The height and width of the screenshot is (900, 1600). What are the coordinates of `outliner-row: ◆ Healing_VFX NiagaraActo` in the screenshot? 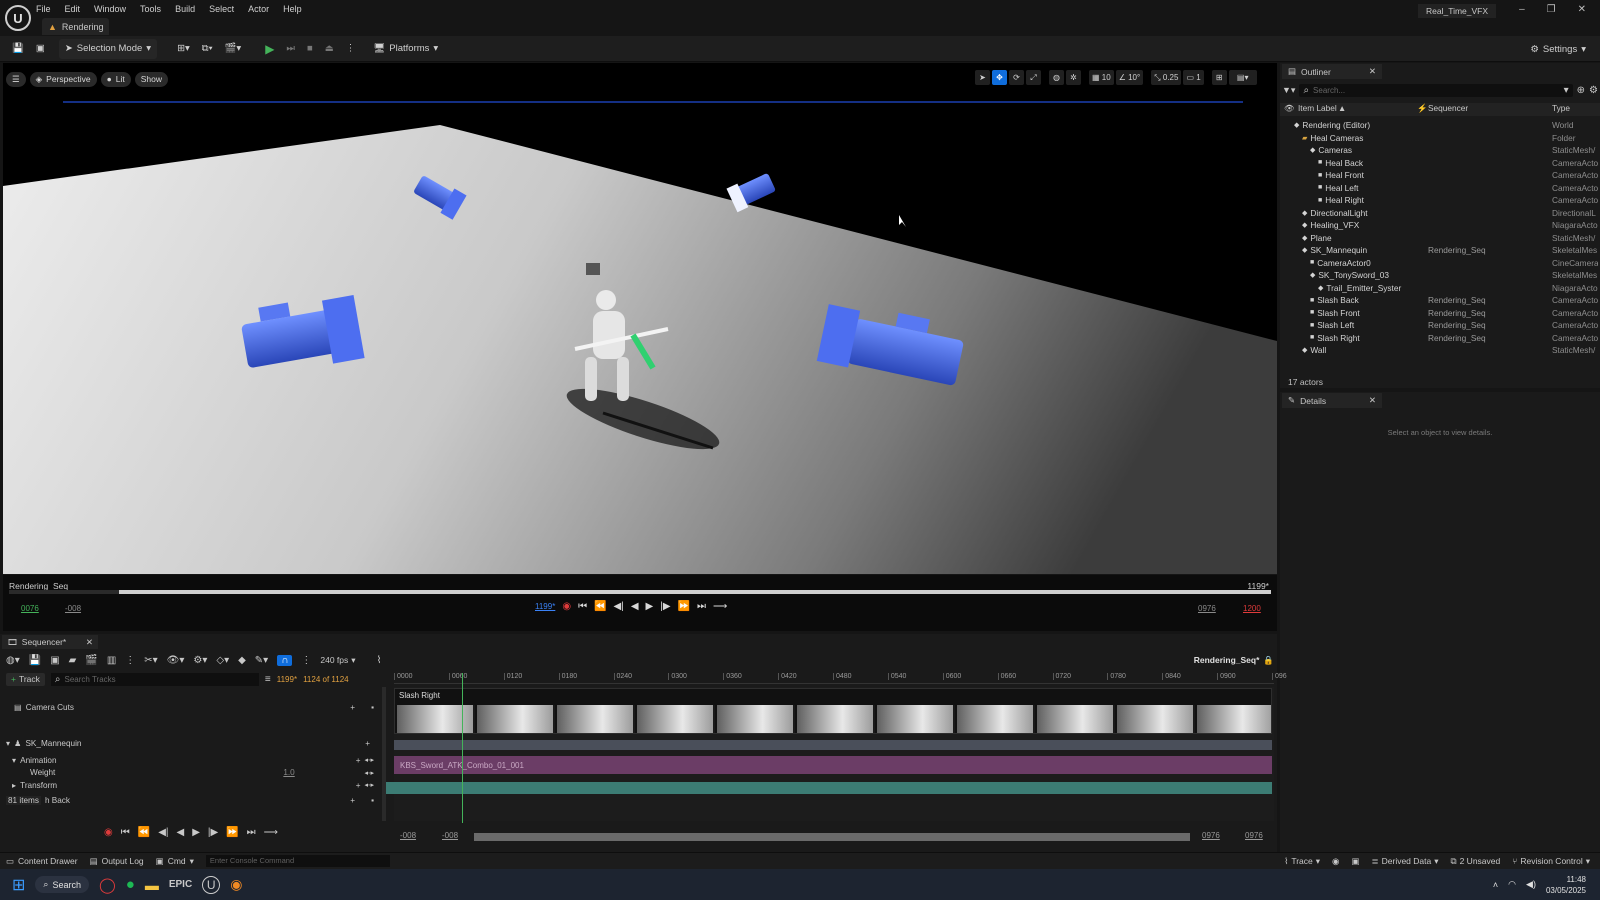 It's located at (1440, 225).